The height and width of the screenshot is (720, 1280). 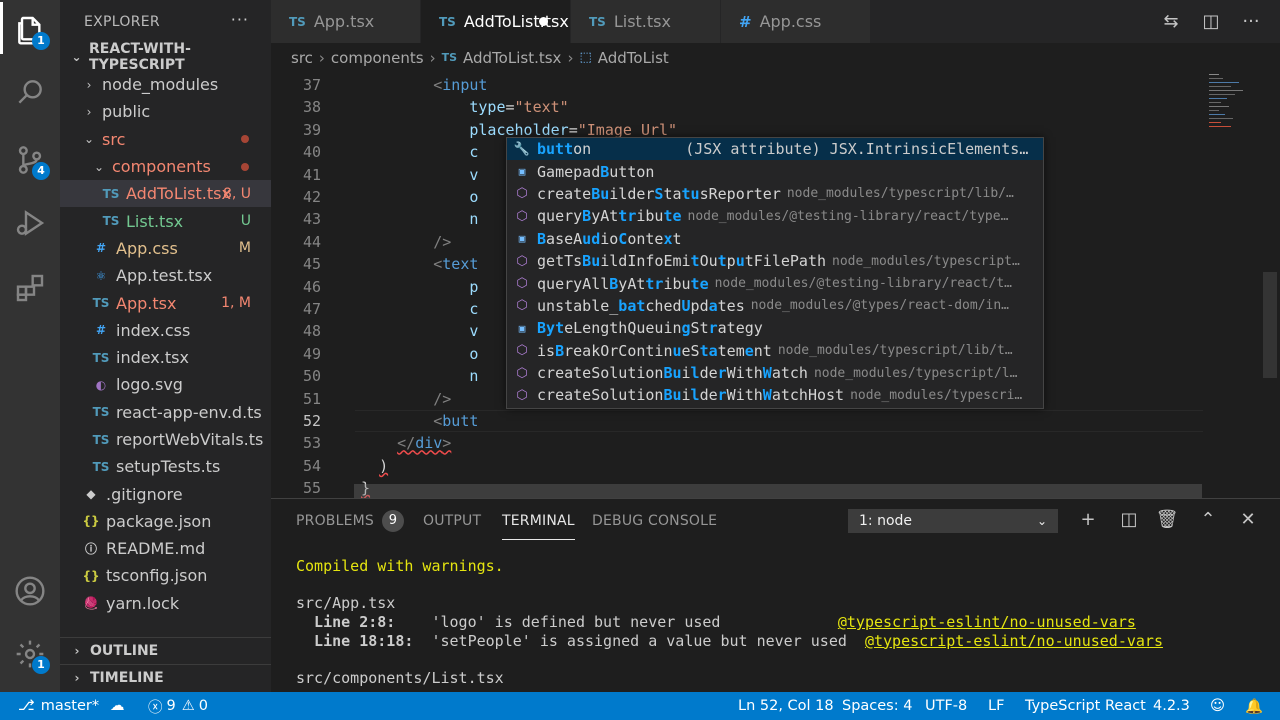 I want to click on split-editor-icon: ◫, so click(x=1211, y=21).